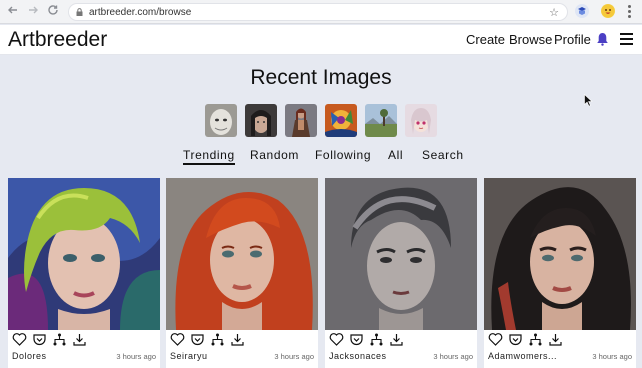 The image size is (642, 368). Describe the element at coordinates (321, 40) in the screenshot. I see `site-header: Artbreeder Create Browse Profile` at that location.